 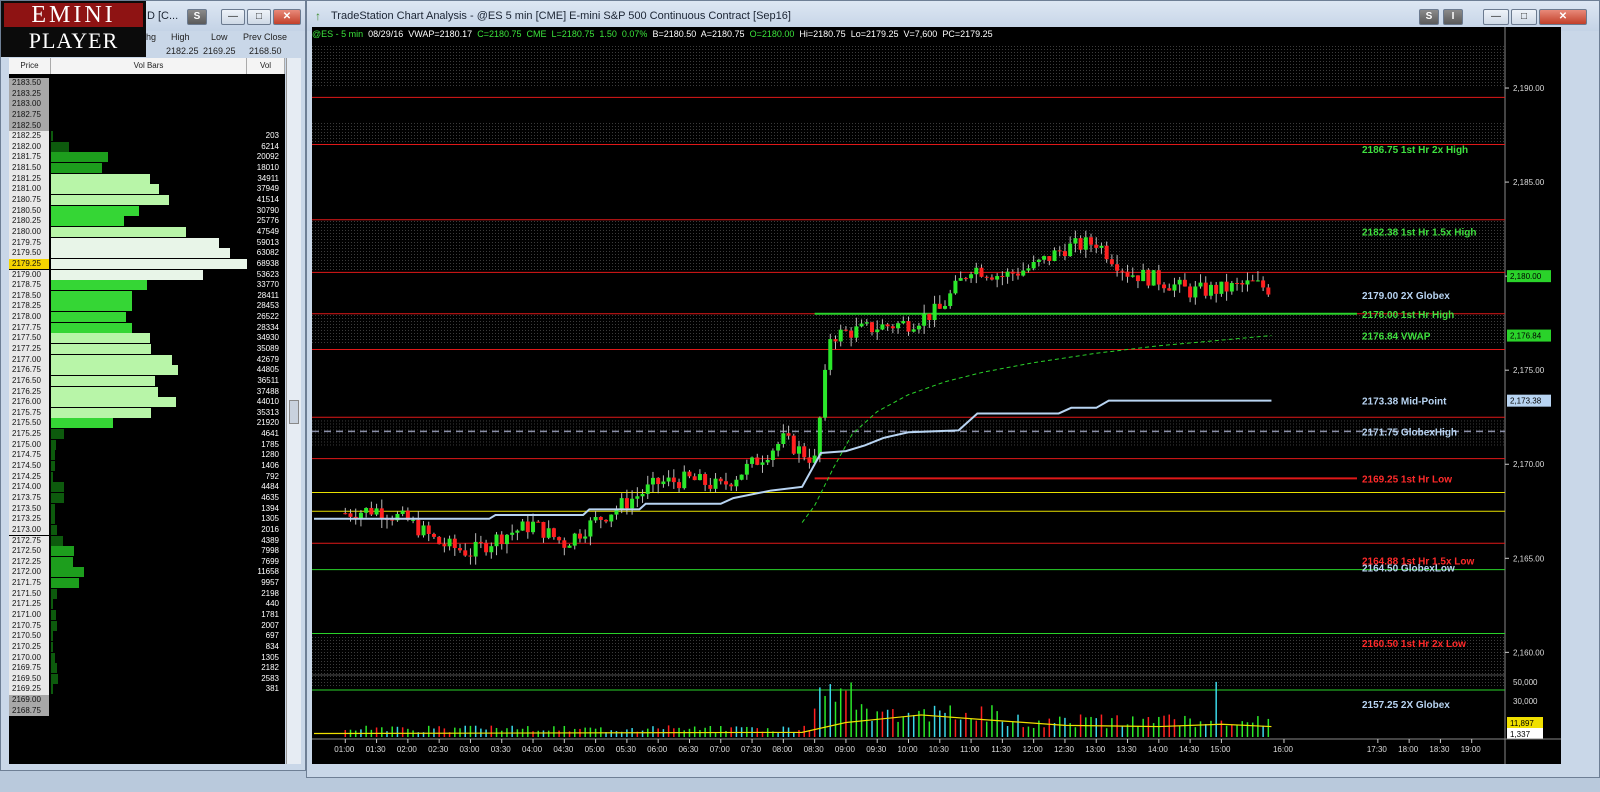 What do you see at coordinates (147, 487) in the screenshot?
I see `ladder-row: 2174.00 4484` at bounding box center [147, 487].